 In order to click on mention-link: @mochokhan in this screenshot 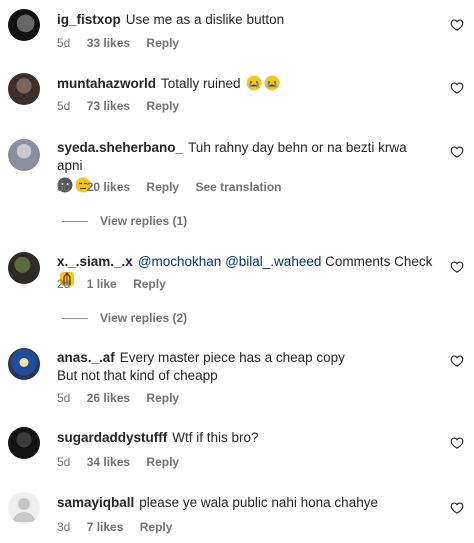, I will do `click(180, 261)`.